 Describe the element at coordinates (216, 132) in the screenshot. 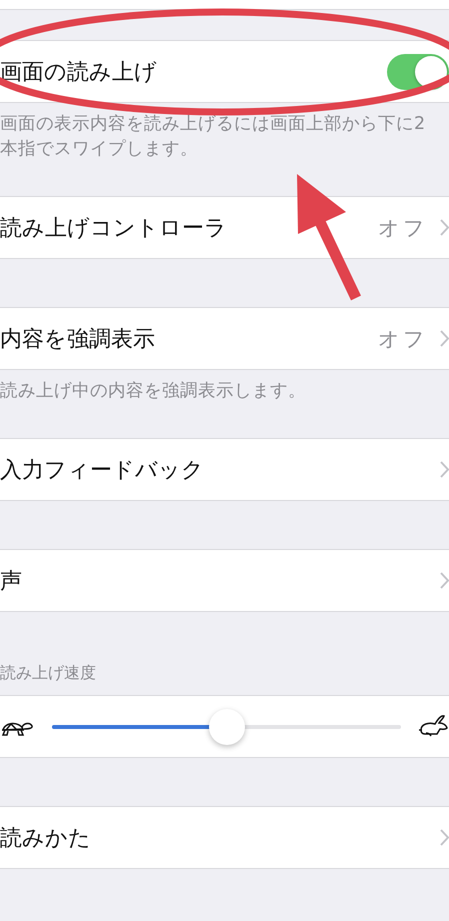

I see `section-footer: 画面の表示内容を読み上げるには画面上部から下に2本指でスワイプします。` at that location.